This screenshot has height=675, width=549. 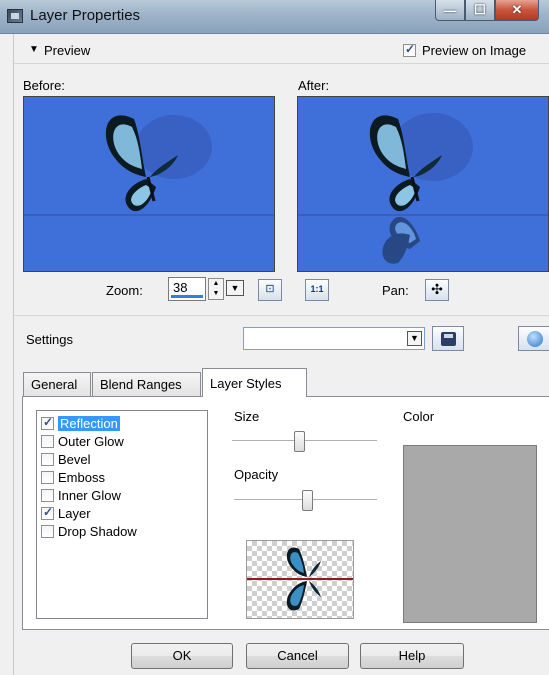 I want to click on list-item-emboss: Emboss, so click(x=73, y=477).